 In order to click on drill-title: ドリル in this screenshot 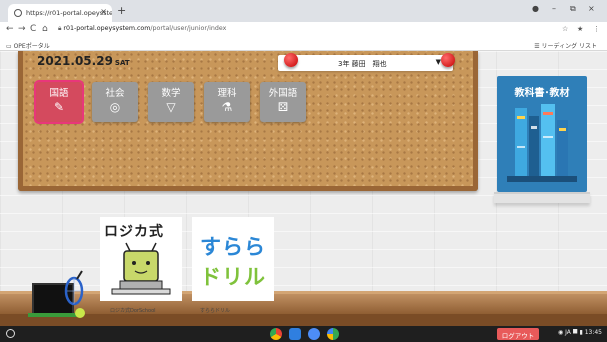, I will do `click(233, 277)`.